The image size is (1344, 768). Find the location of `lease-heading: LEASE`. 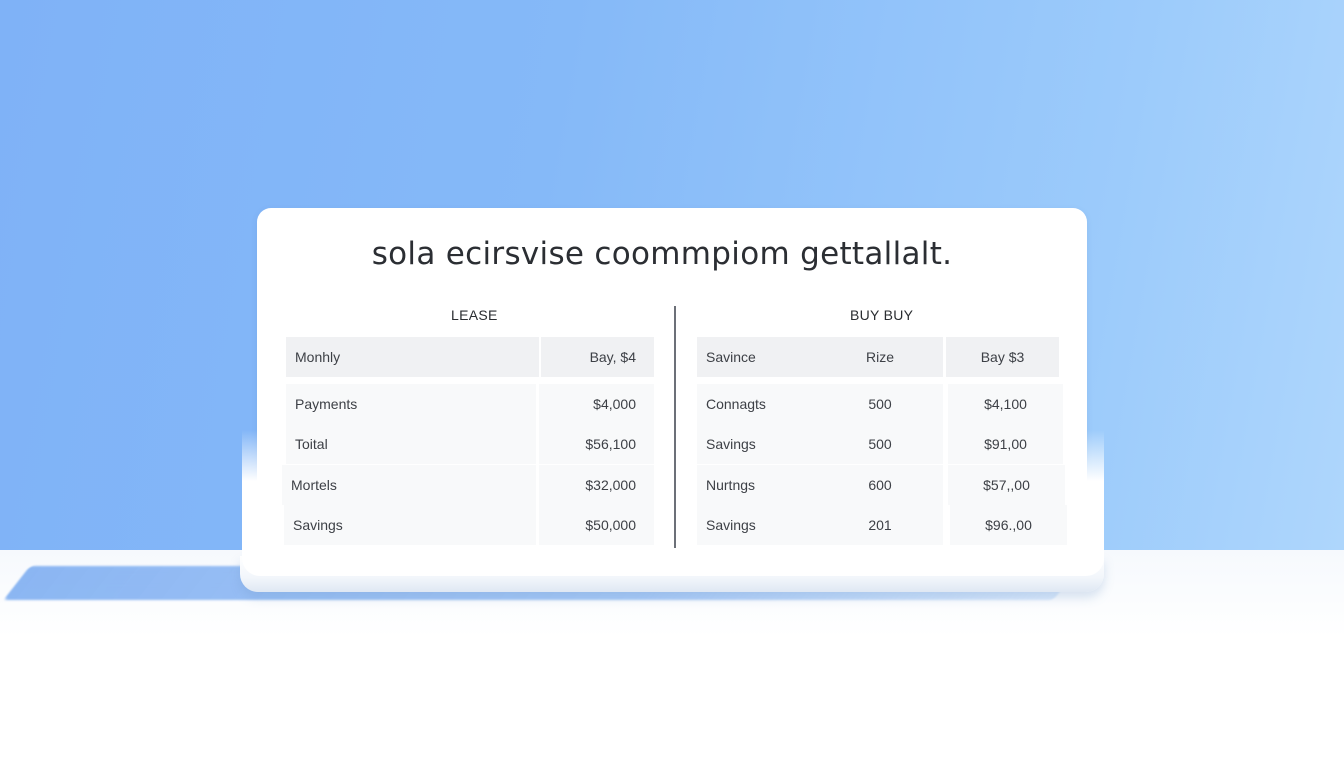

lease-heading: LEASE is located at coordinates (474, 315).